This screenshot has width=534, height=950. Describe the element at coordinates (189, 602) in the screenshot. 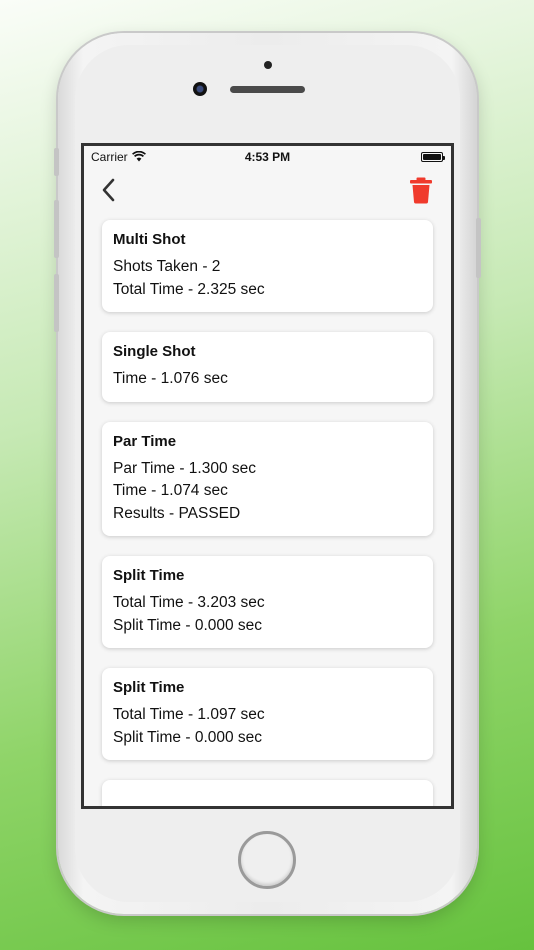

I see `record-detail: Total Time - 3.203 sec` at that location.